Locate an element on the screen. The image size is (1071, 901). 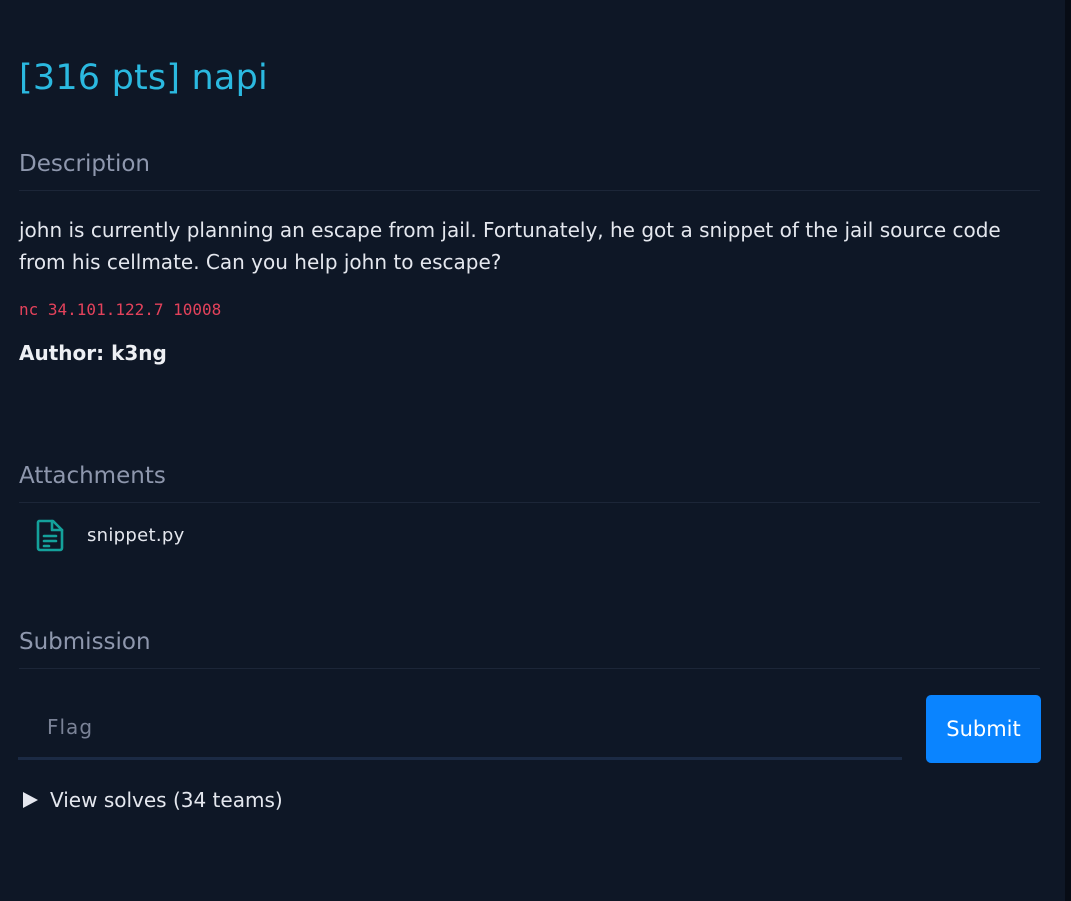
flag-input is located at coordinates (460, 728).